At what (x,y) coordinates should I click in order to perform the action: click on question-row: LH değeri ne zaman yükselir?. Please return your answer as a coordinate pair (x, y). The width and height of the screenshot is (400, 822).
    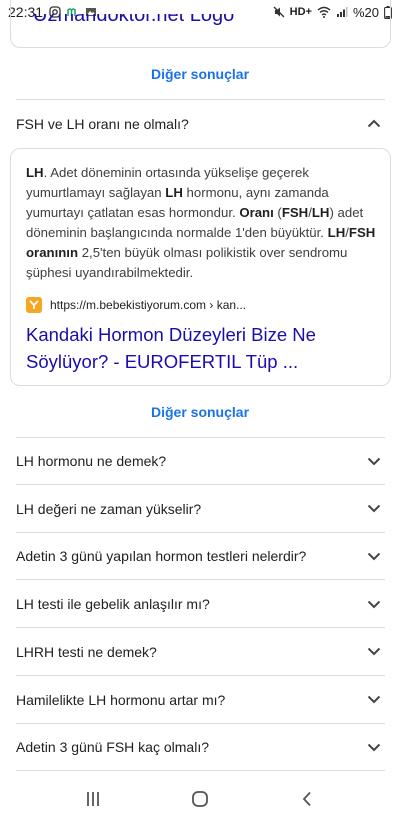
    Looking at the image, I should click on (200, 509).